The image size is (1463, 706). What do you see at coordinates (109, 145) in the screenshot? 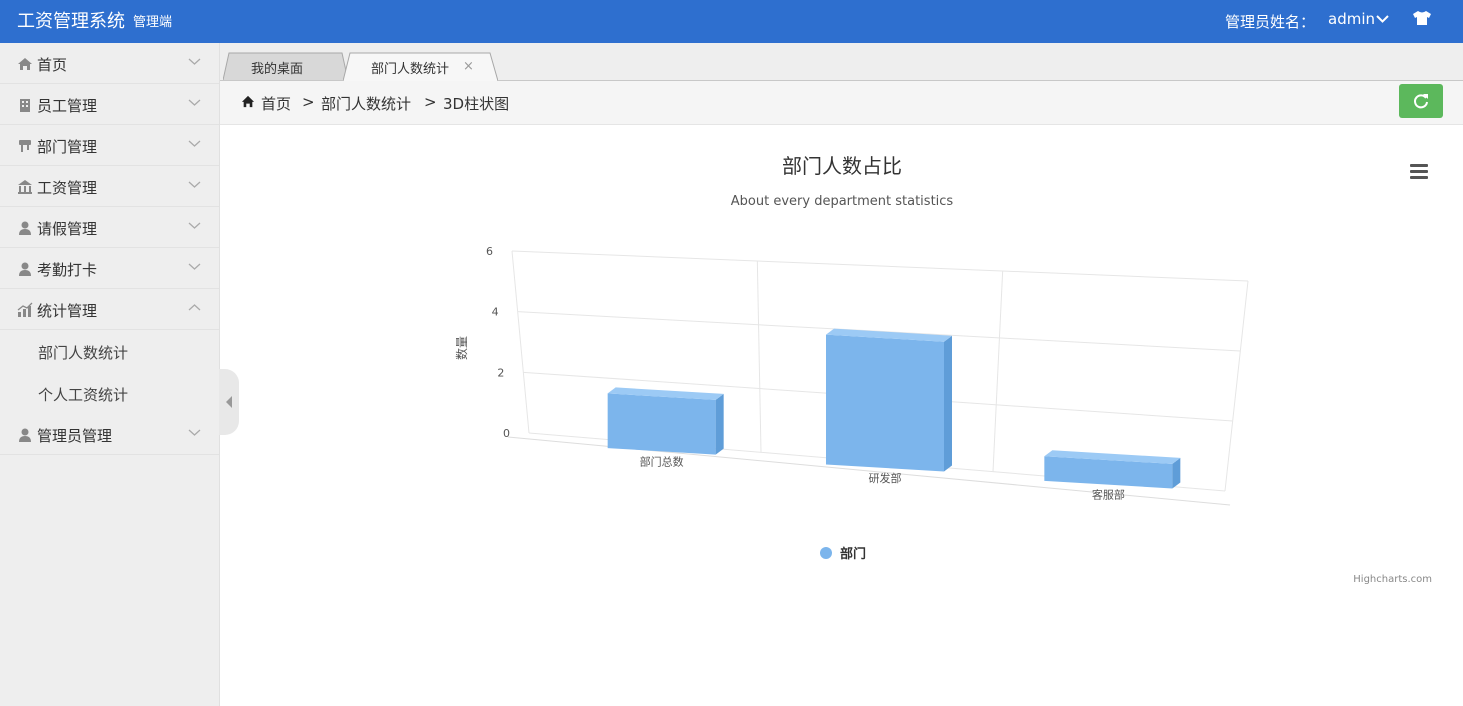
I see `sidebar-item-department: 部门管理` at bounding box center [109, 145].